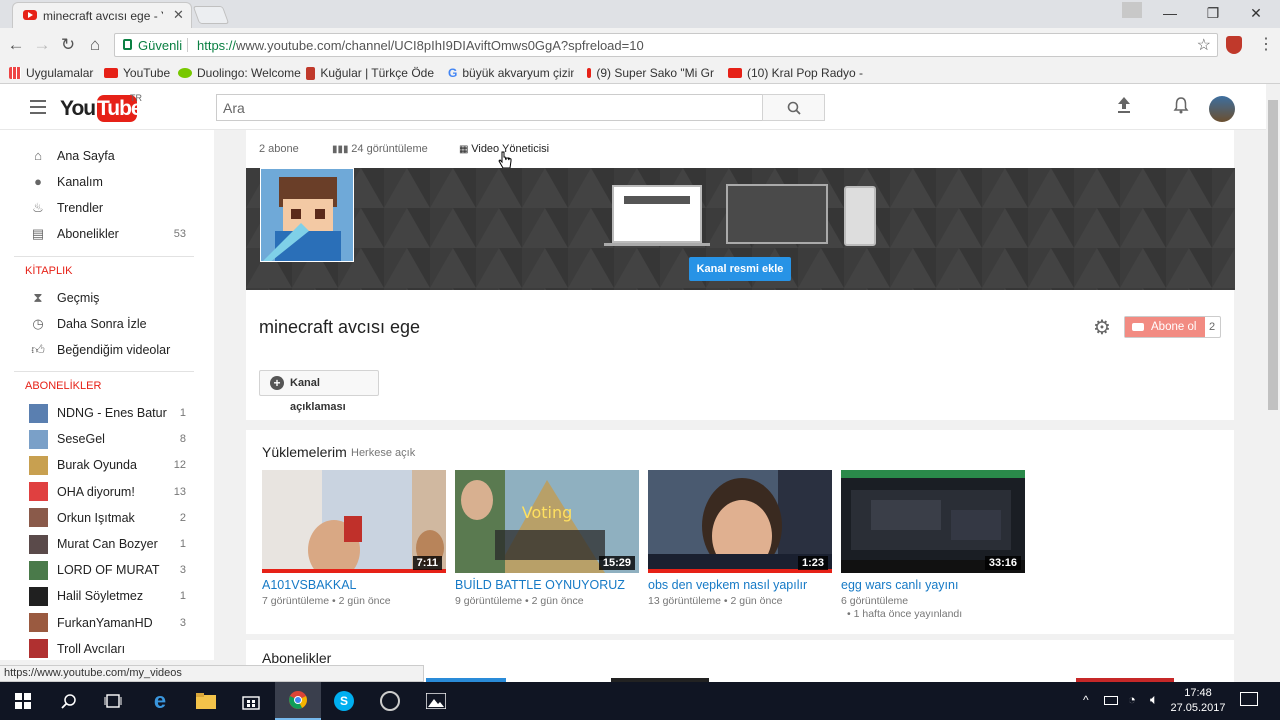  Describe the element at coordinates (296, 658) in the screenshot. I see `subscriptions-title: Abonelikler` at that location.